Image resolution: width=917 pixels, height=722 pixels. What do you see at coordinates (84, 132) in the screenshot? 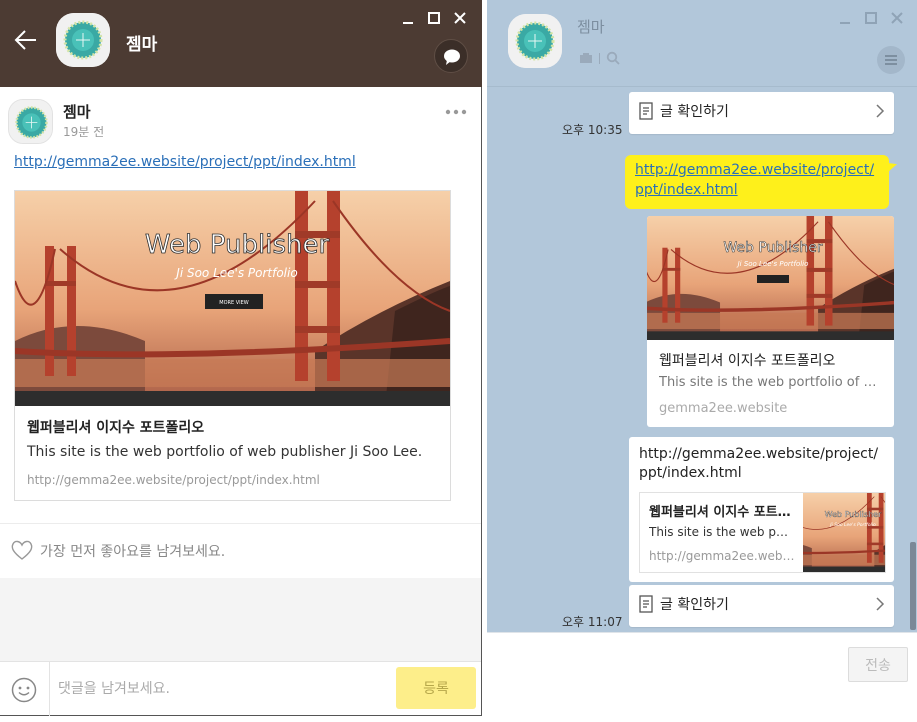
I see `post-time: 19분 전` at bounding box center [84, 132].